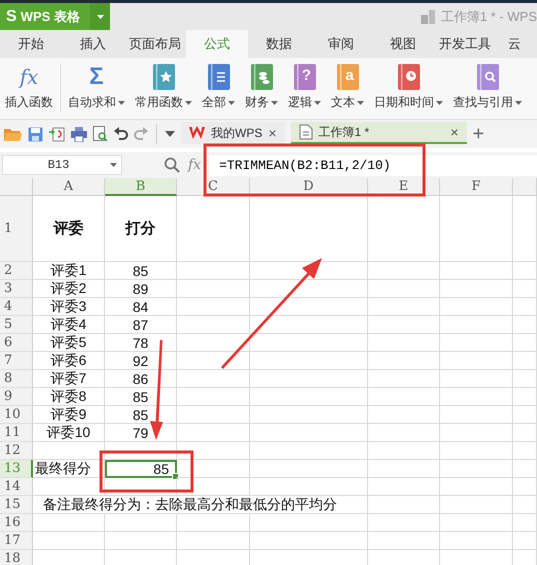  Describe the element at coordinates (403, 44) in the screenshot. I see `ribbon-tab: 视图` at that location.